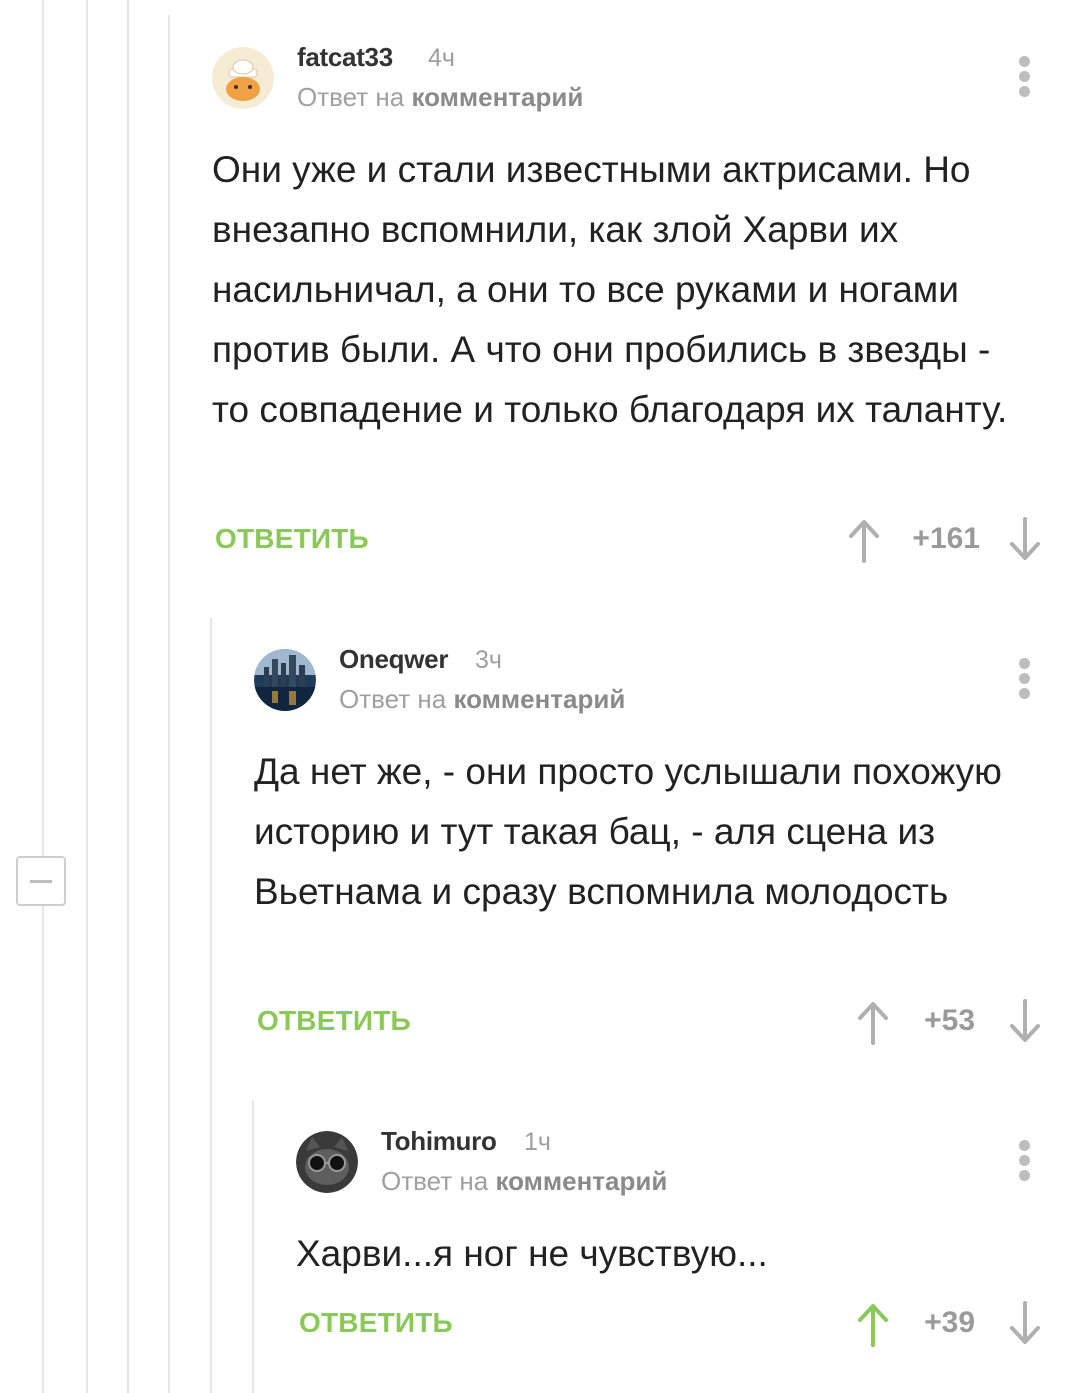 Image resolution: width=1071 pixels, height=1393 pixels. What do you see at coordinates (441, 58) in the screenshot?
I see `timestamp: 4ч` at bounding box center [441, 58].